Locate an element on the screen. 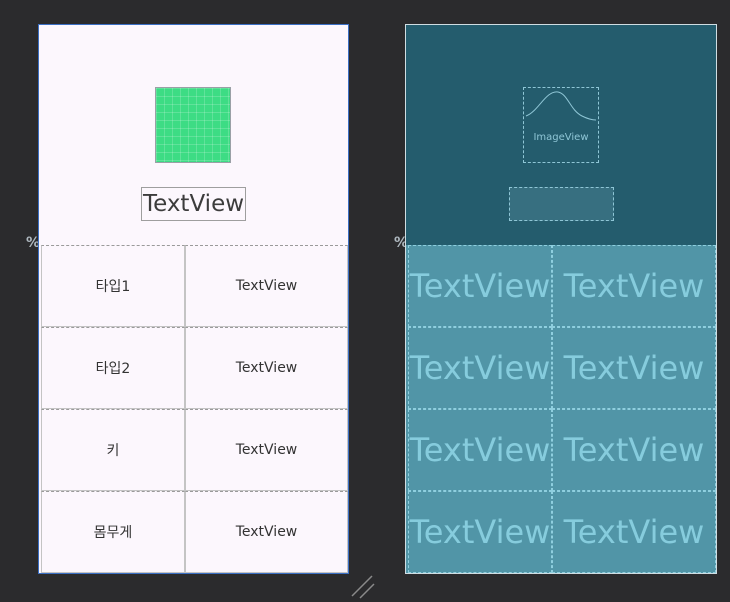  resize-handle-icon is located at coordinates (363, 587).